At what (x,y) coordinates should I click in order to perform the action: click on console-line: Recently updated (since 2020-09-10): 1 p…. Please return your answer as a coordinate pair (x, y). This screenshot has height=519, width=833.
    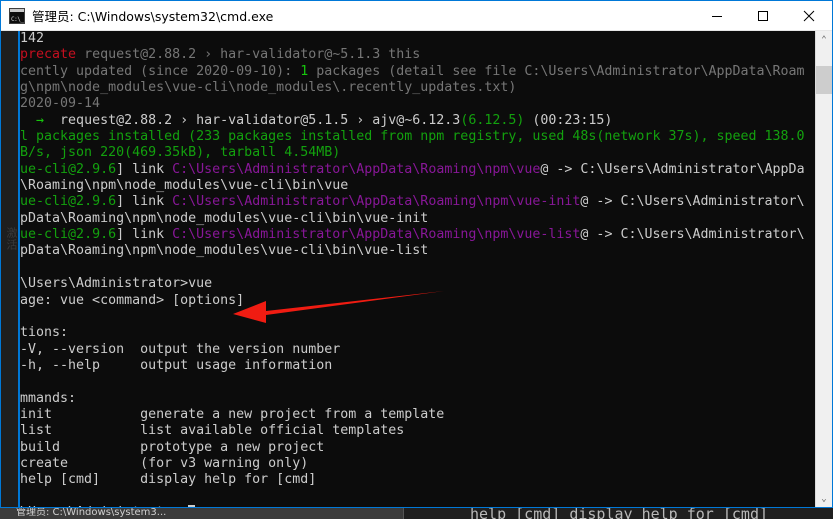
    Looking at the image, I should click on (408, 72).